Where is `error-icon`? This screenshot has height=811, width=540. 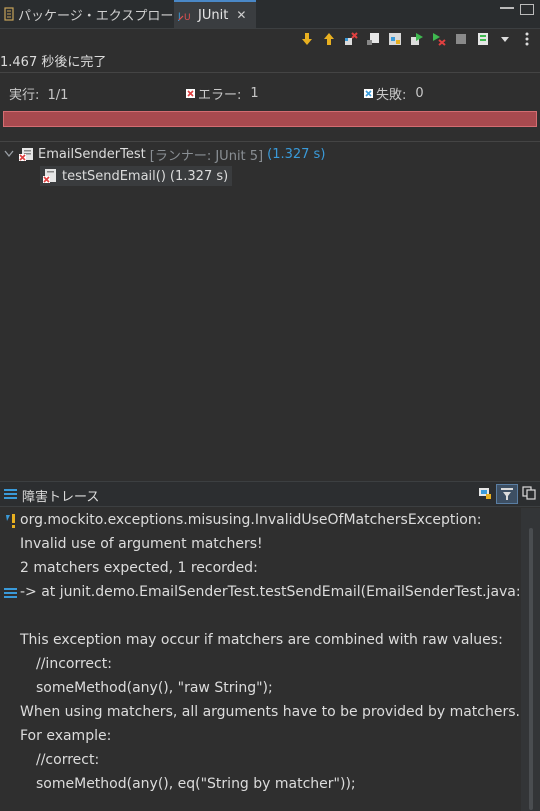 error-icon is located at coordinates (190, 93).